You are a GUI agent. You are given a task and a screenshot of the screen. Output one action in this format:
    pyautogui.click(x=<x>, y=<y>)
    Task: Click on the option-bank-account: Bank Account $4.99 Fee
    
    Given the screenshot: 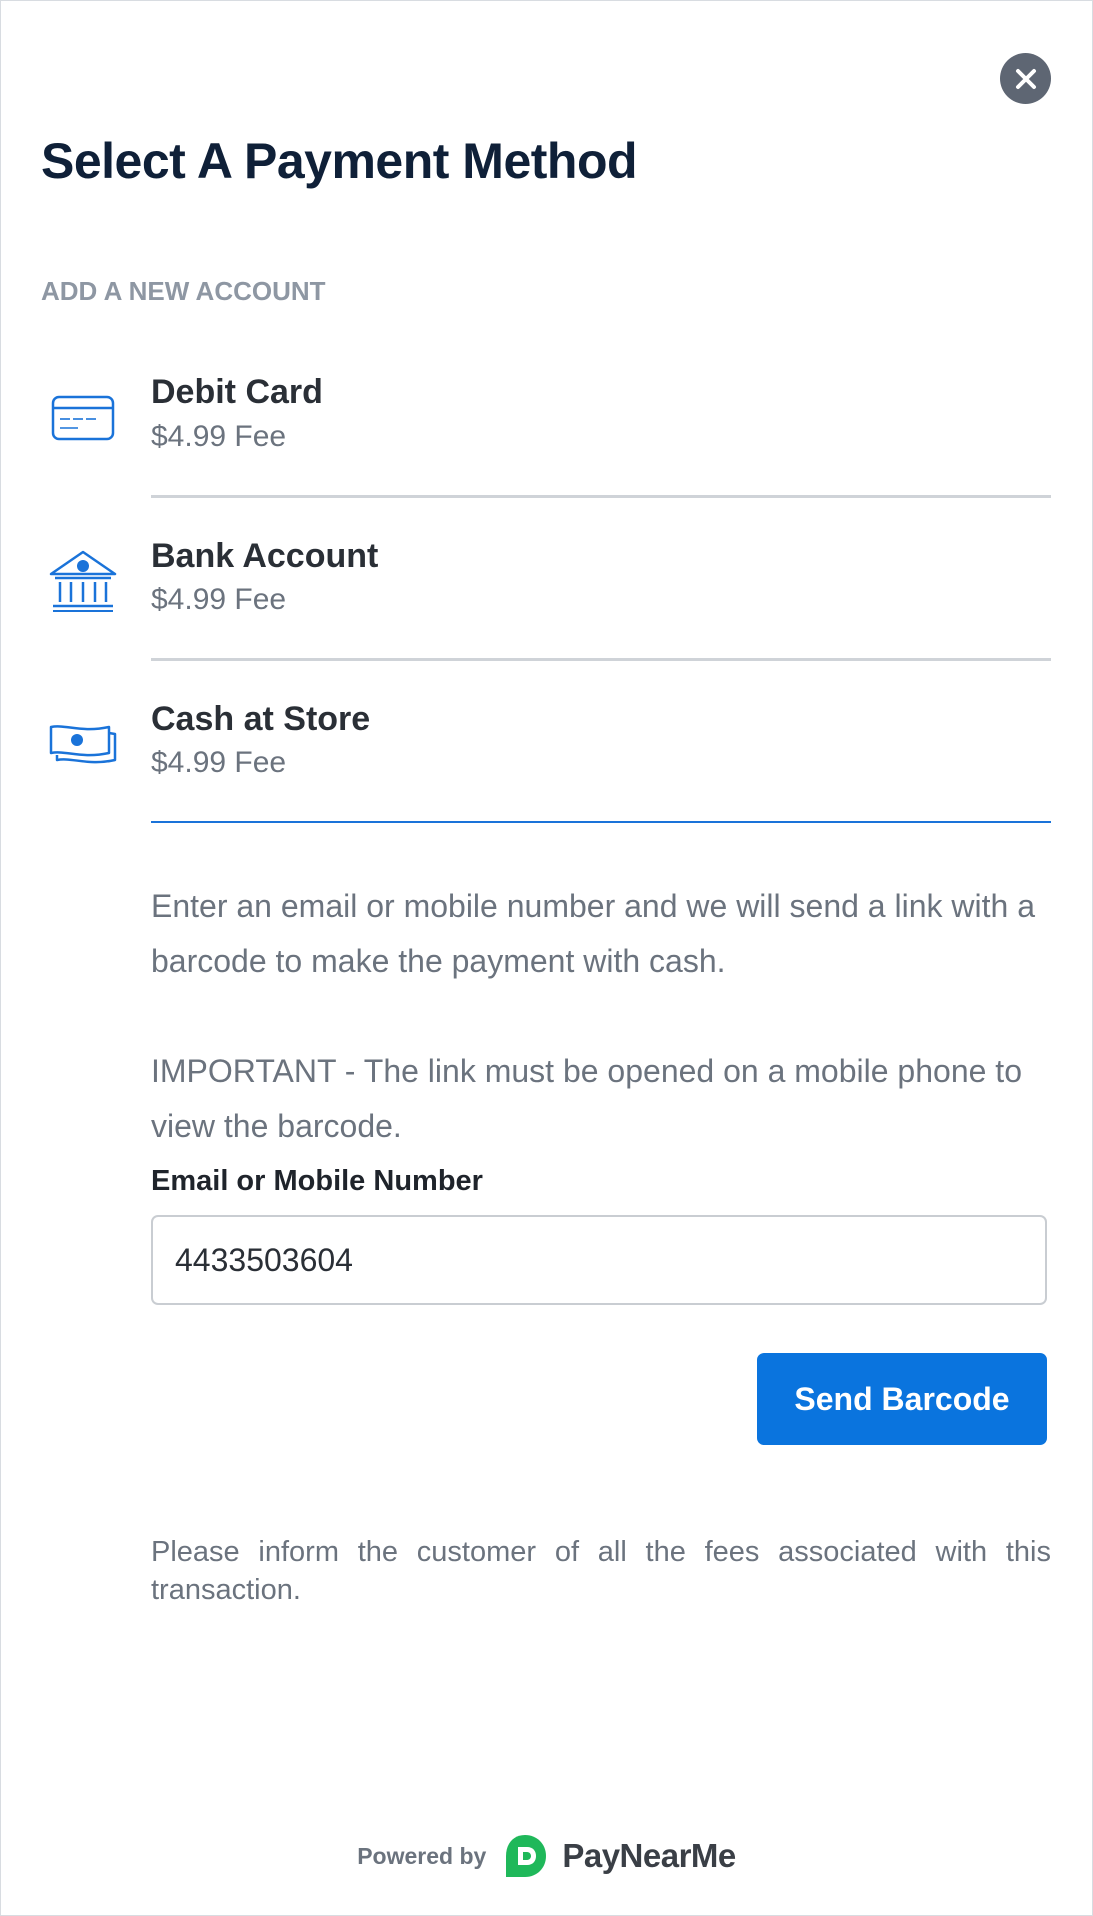 What is the action you would take?
    pyautogui.click(x=546, y=586)
    